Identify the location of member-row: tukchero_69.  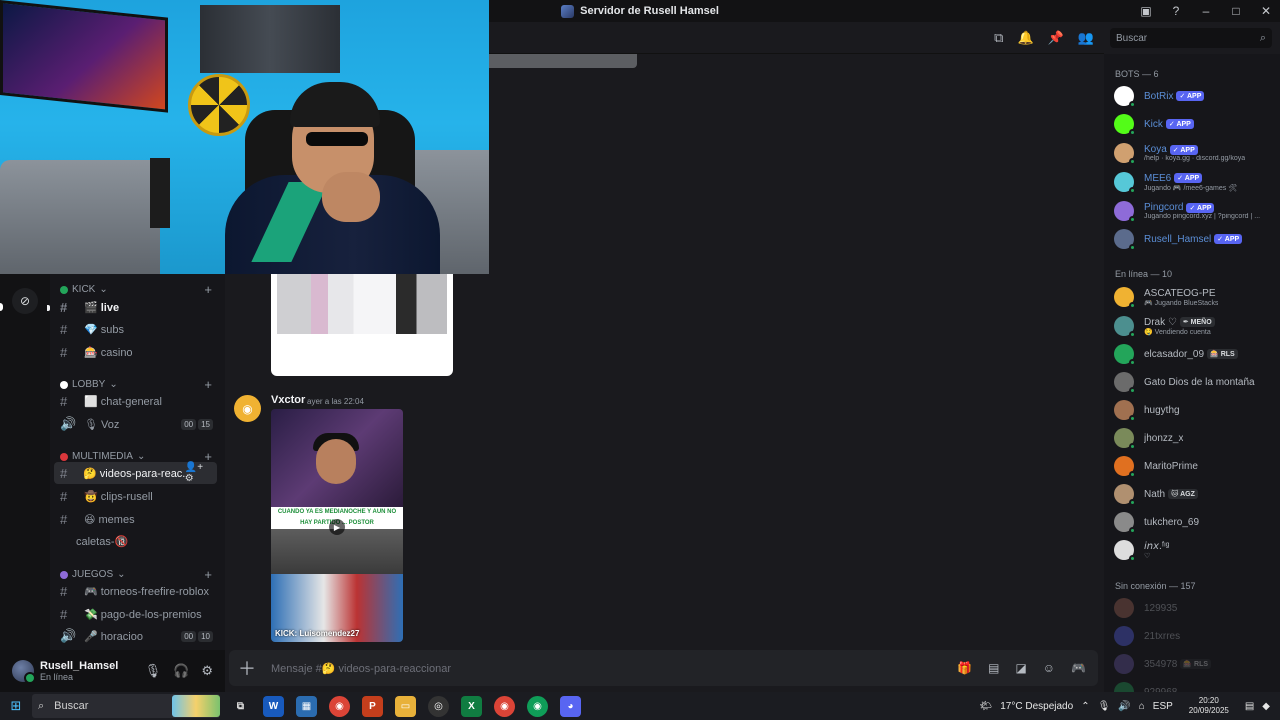
(1194, 522).